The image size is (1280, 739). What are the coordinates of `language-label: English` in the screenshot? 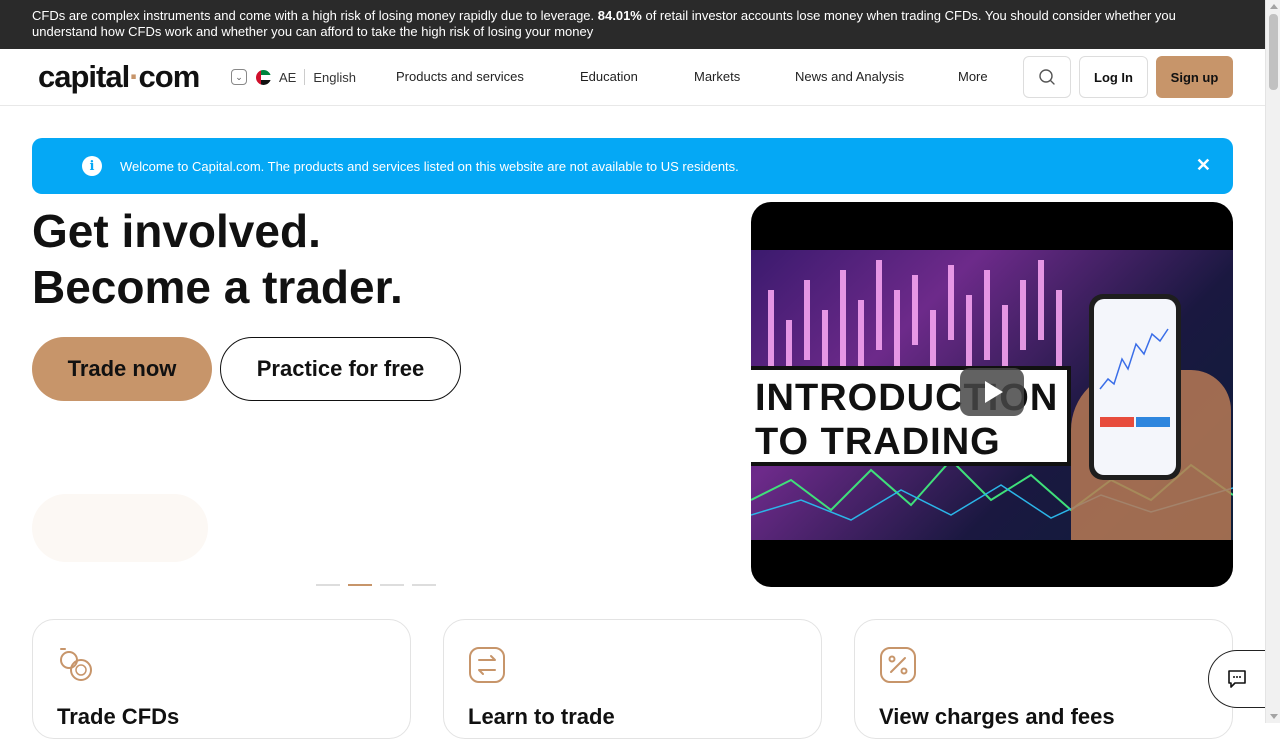 It's located at (334, 77).